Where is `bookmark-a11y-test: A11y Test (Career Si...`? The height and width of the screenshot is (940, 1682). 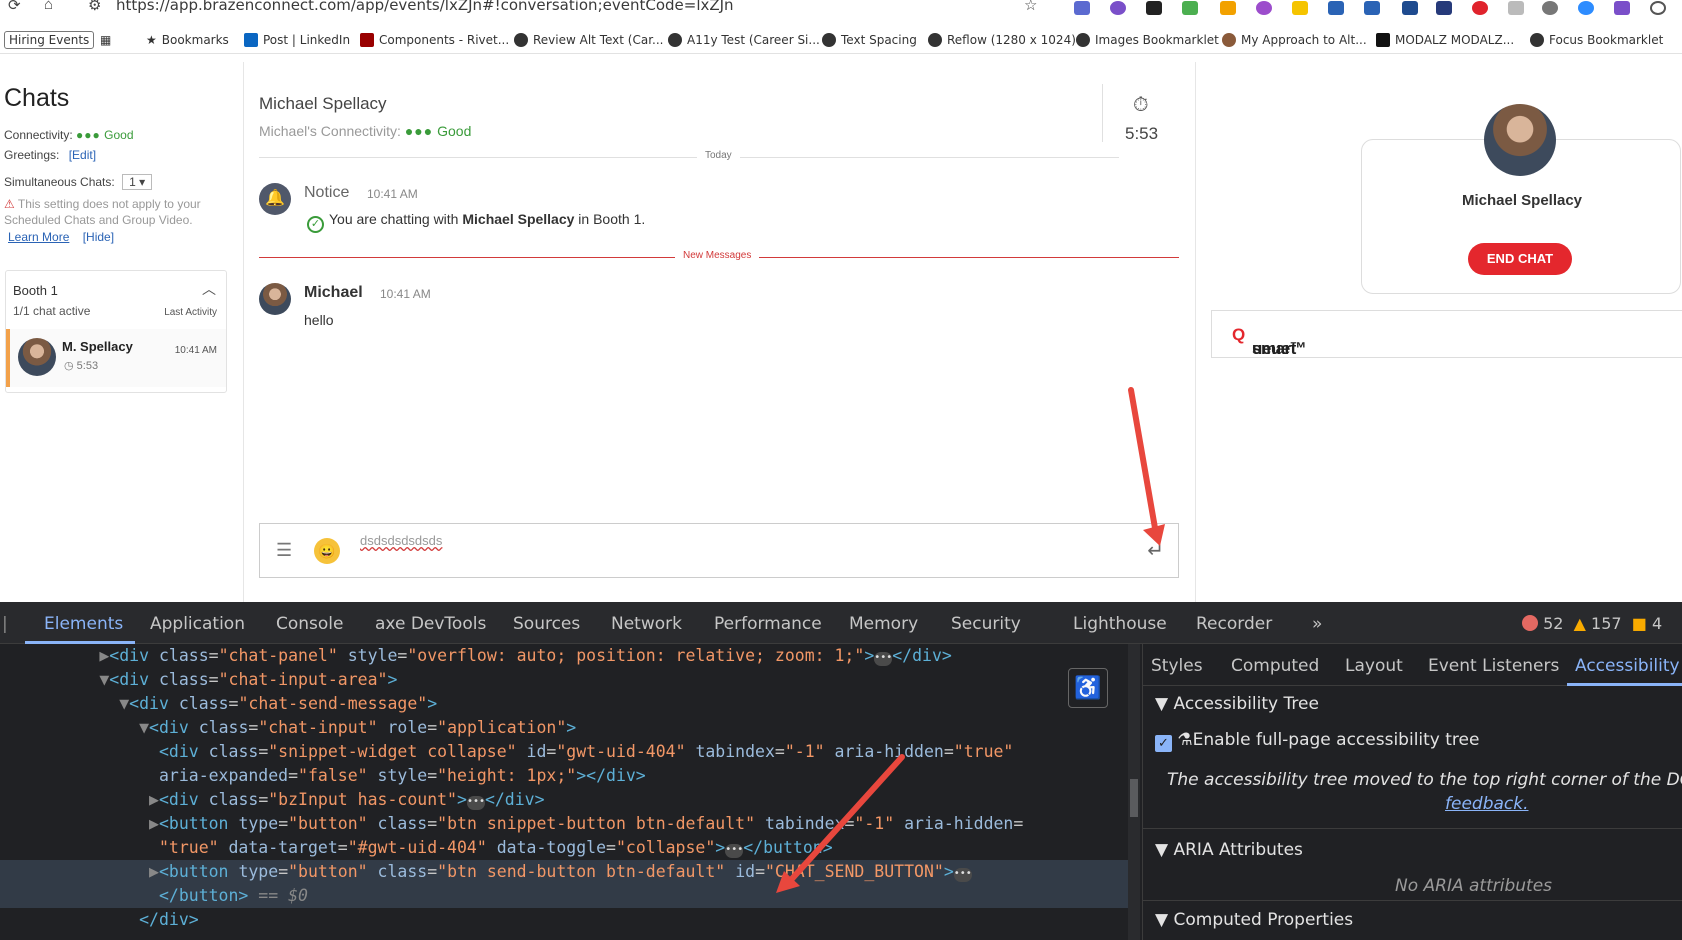
bookmark-a11y-test: A11y Test (Career Si... is located at coordinates (744, 40).